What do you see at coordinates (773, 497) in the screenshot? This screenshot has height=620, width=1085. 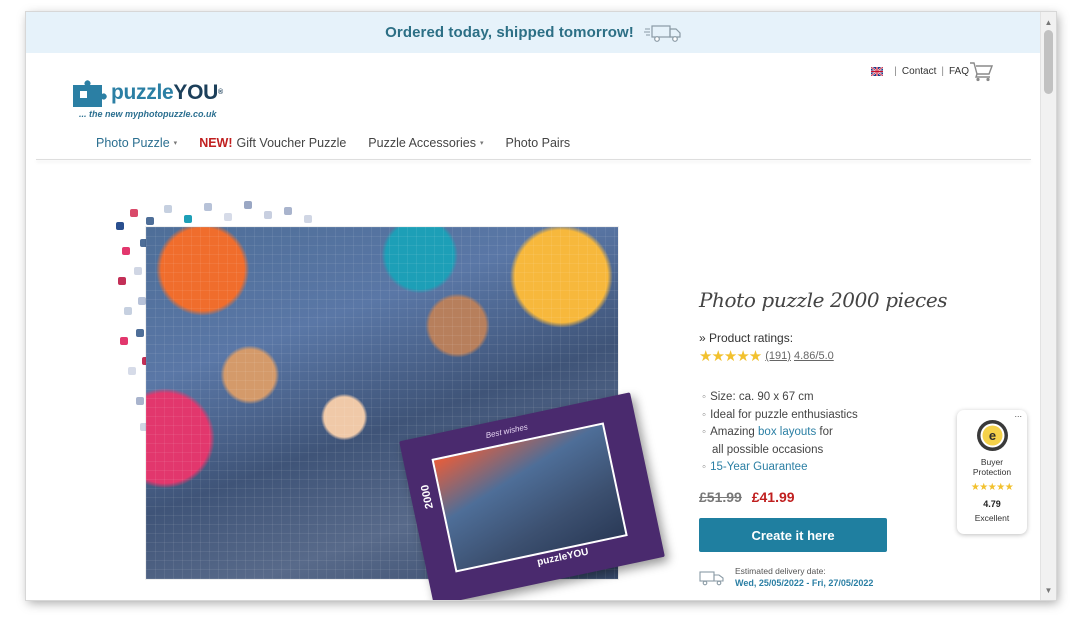 I see `sale-price: £41.99` at bounding box center [773, 497].